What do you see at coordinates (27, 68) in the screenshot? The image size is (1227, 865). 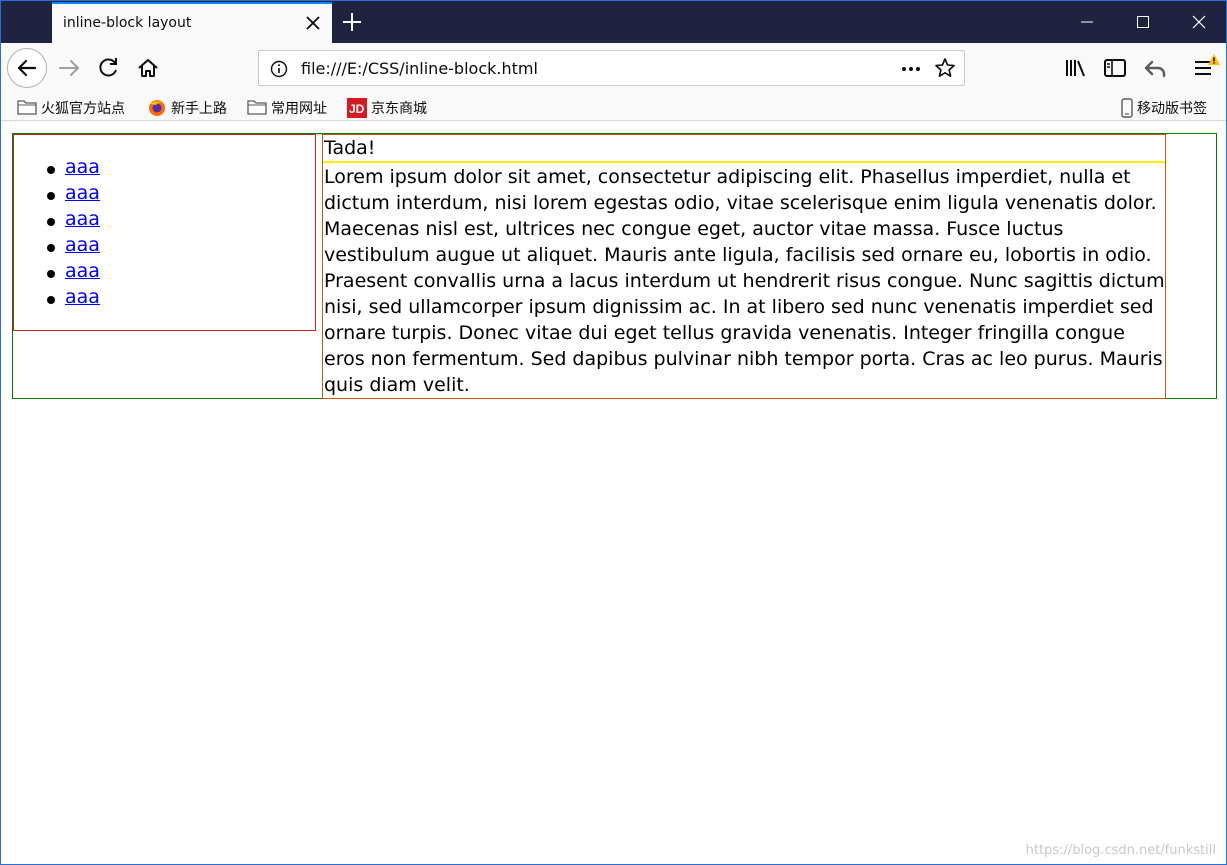 I see `back-button` at bounding box center [27, 68].